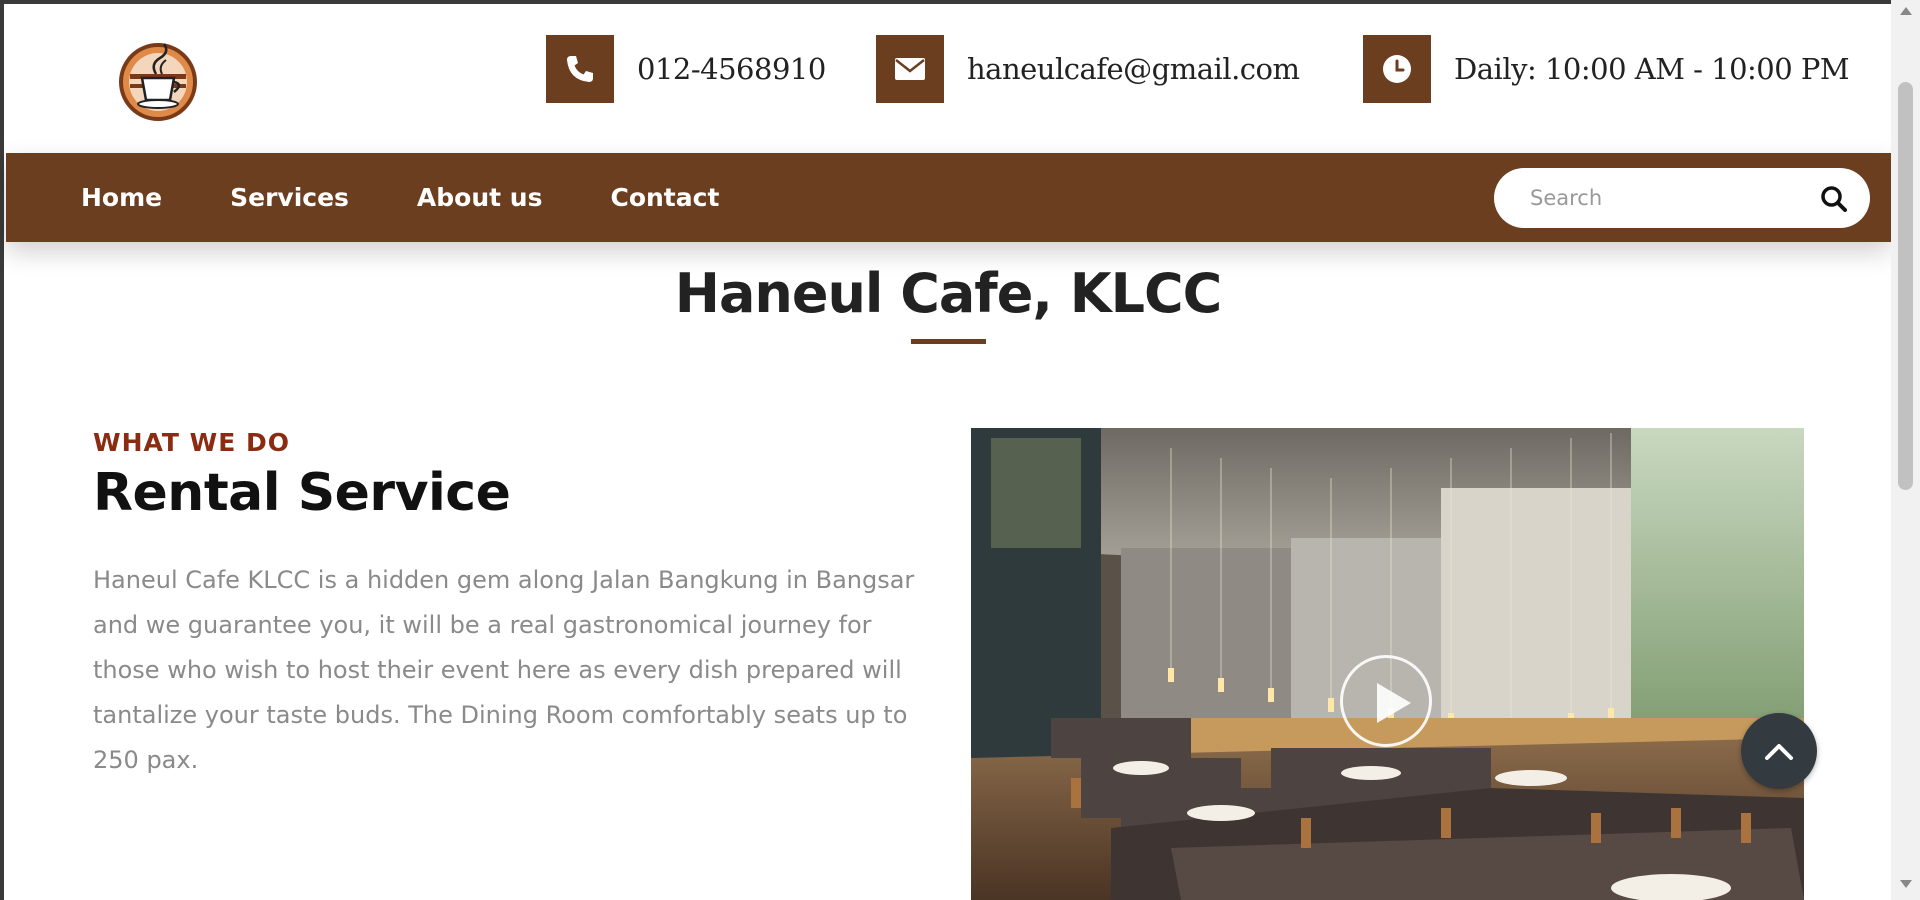 The width and height of the screenshot is (1920, 900). I want to click on play-video-button, so click(1386, 701).